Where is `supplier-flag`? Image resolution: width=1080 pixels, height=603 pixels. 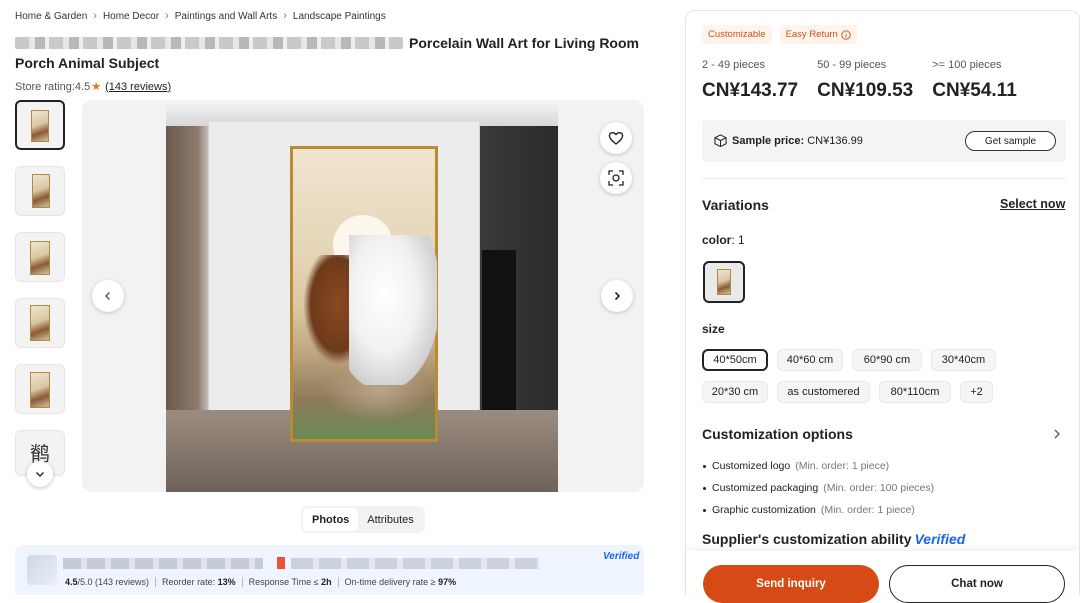 supplier-flag is located at coordinates (281, 563).